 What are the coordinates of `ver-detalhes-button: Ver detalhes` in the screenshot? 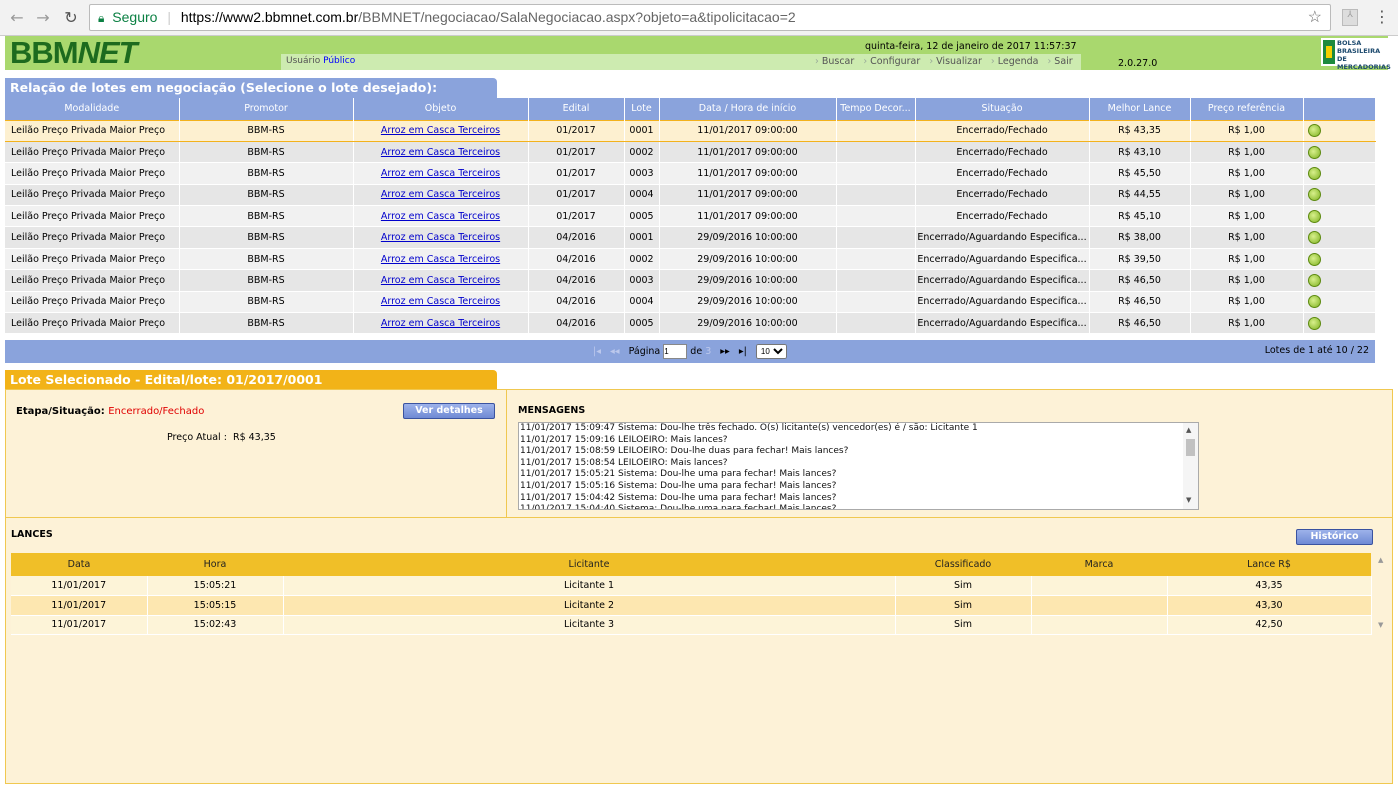 It's located at (449, 411).